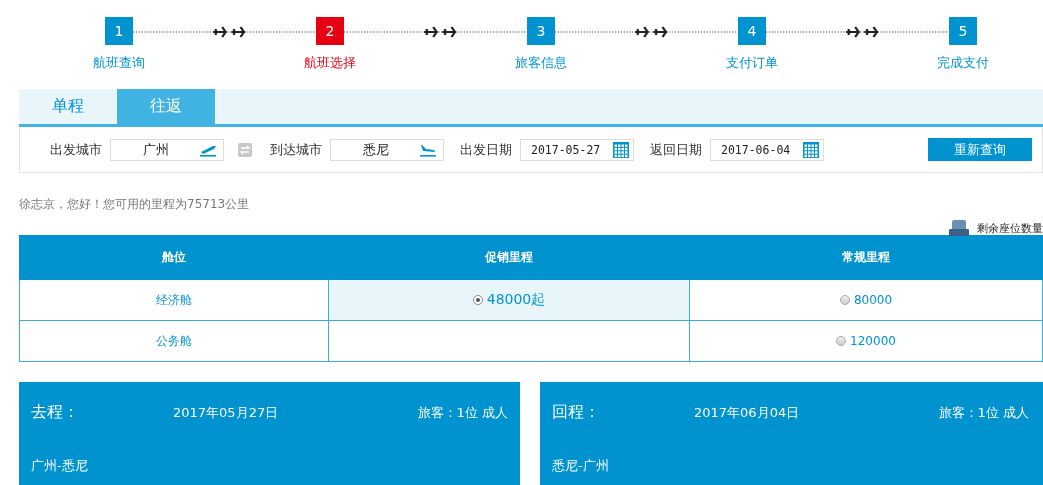 The image size is (1043, 485). I want to click on trip-label: 回程：, so click(576, 412).